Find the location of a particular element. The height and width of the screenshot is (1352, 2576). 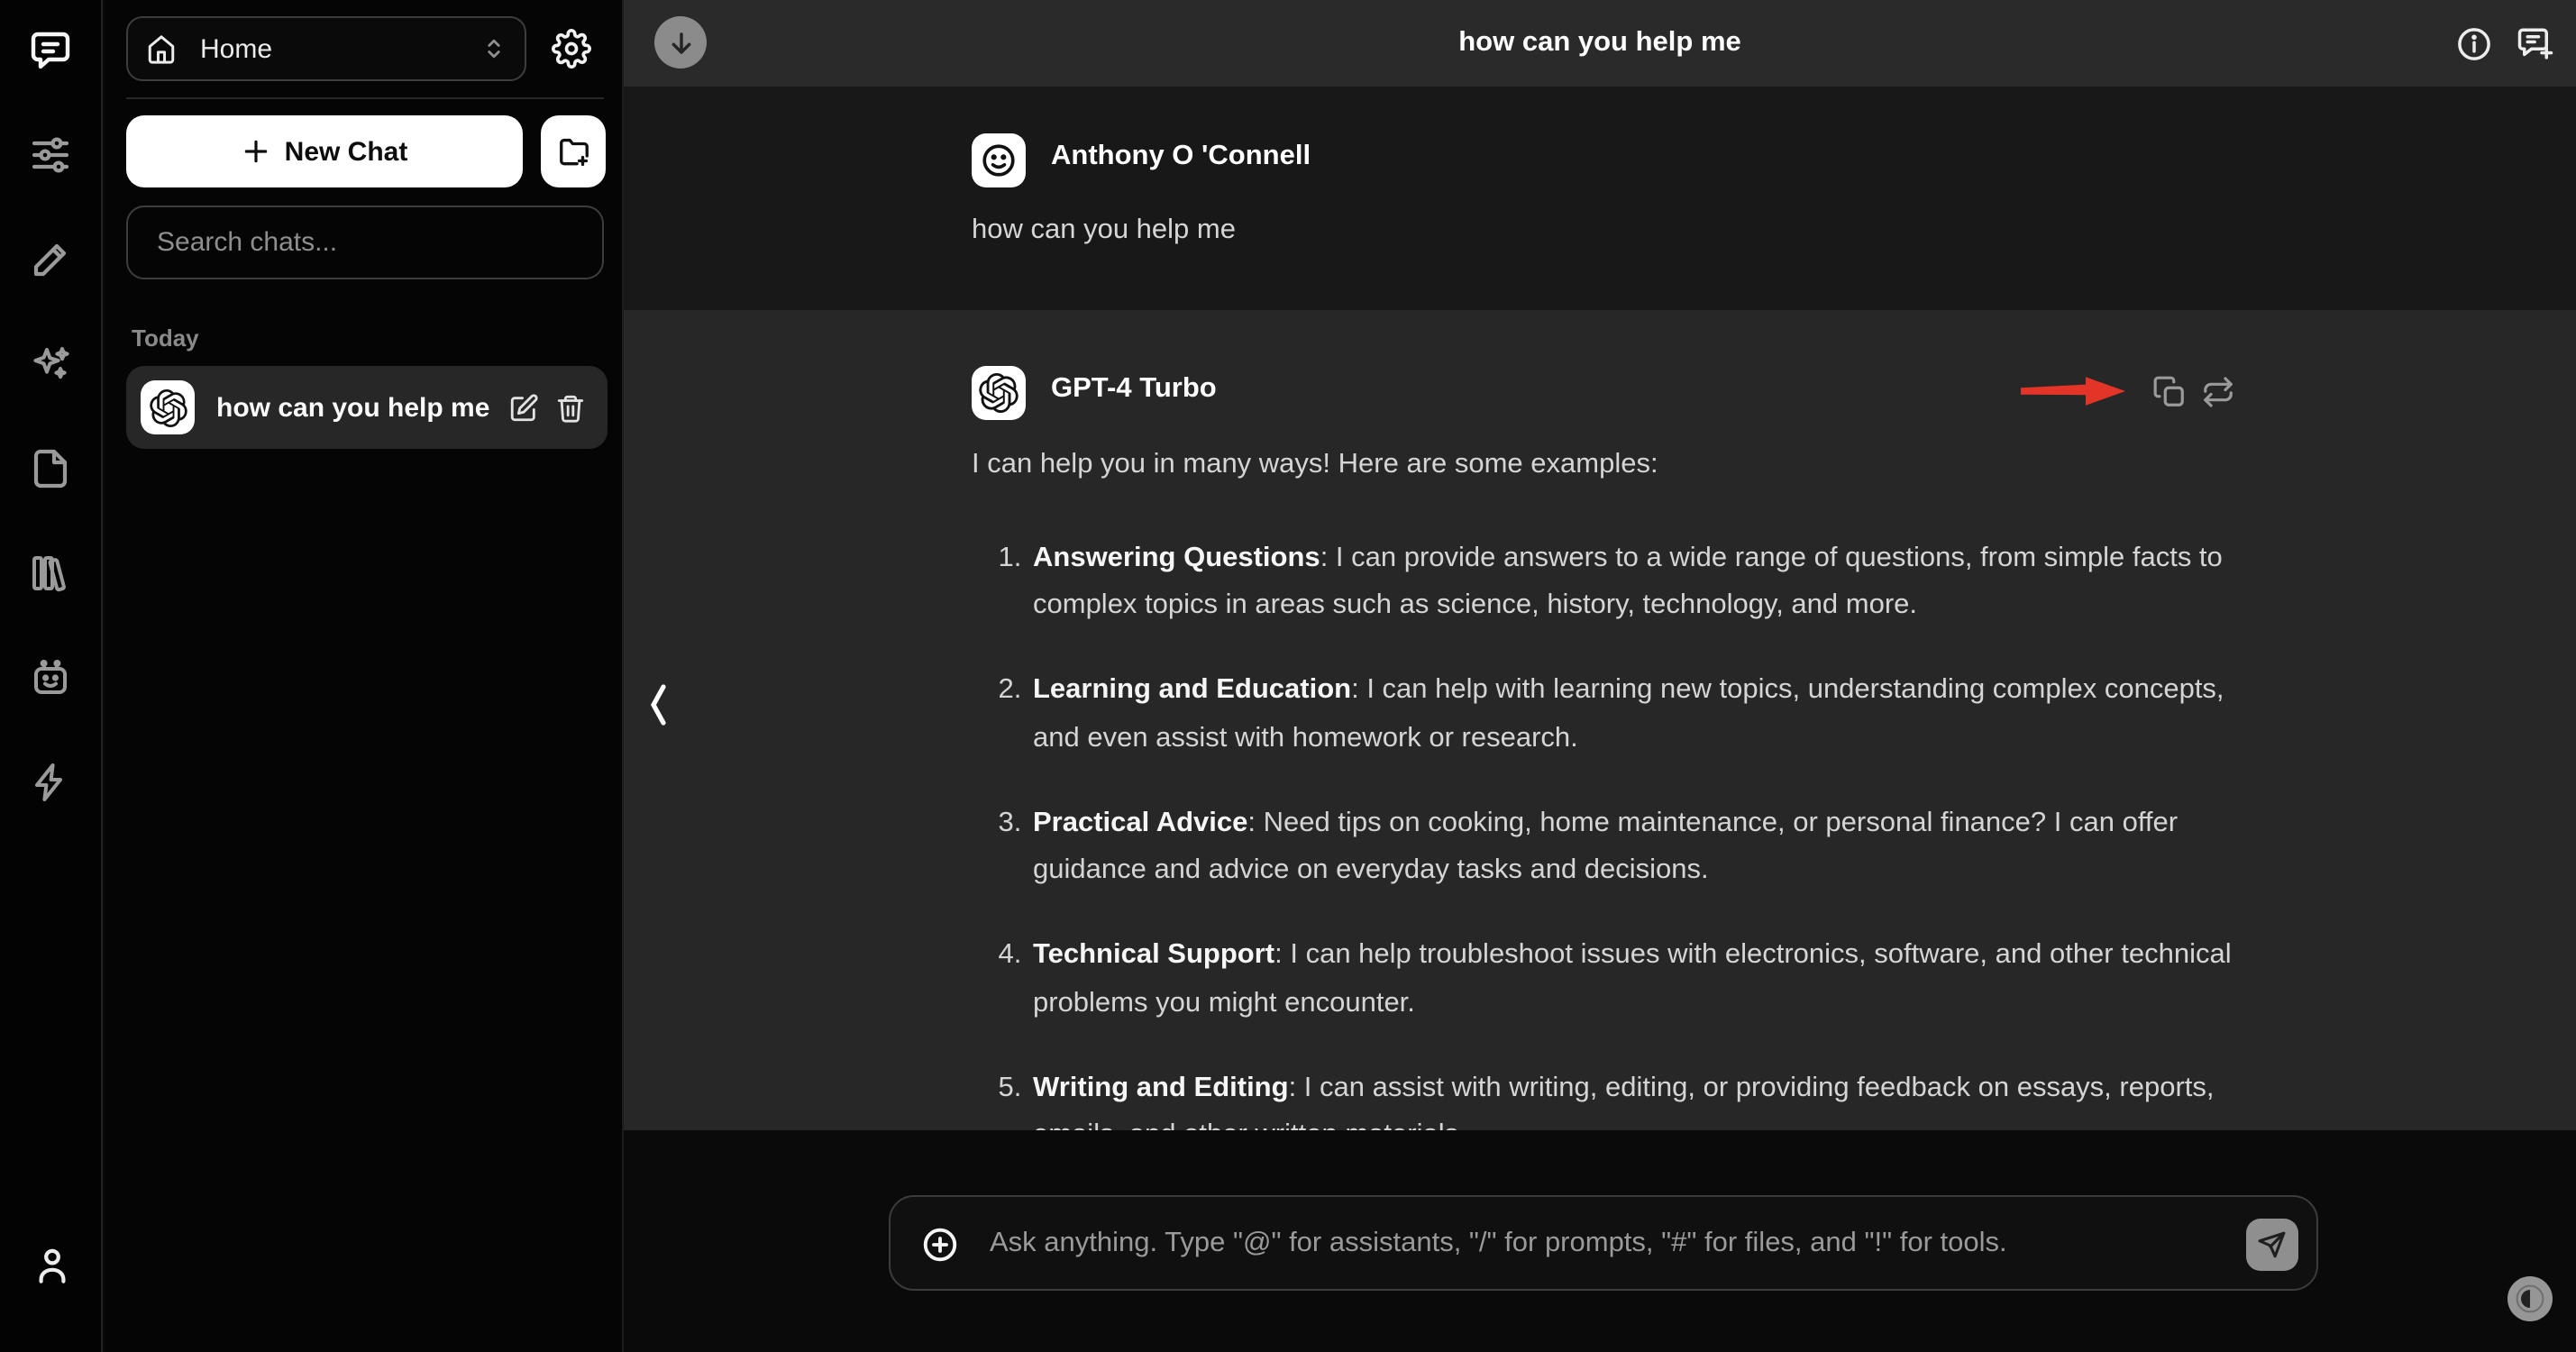

delete-icon is located at coordinates (570, 407).